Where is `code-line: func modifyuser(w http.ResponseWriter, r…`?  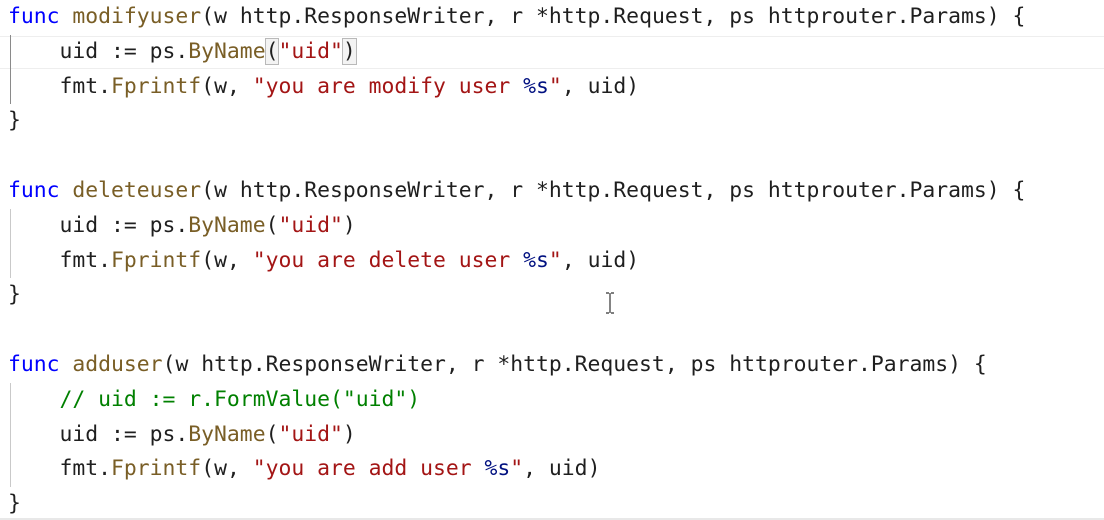
code-line: func modifyuser(w http.ResponseWriter, r… is located at coordinates (552, 17).